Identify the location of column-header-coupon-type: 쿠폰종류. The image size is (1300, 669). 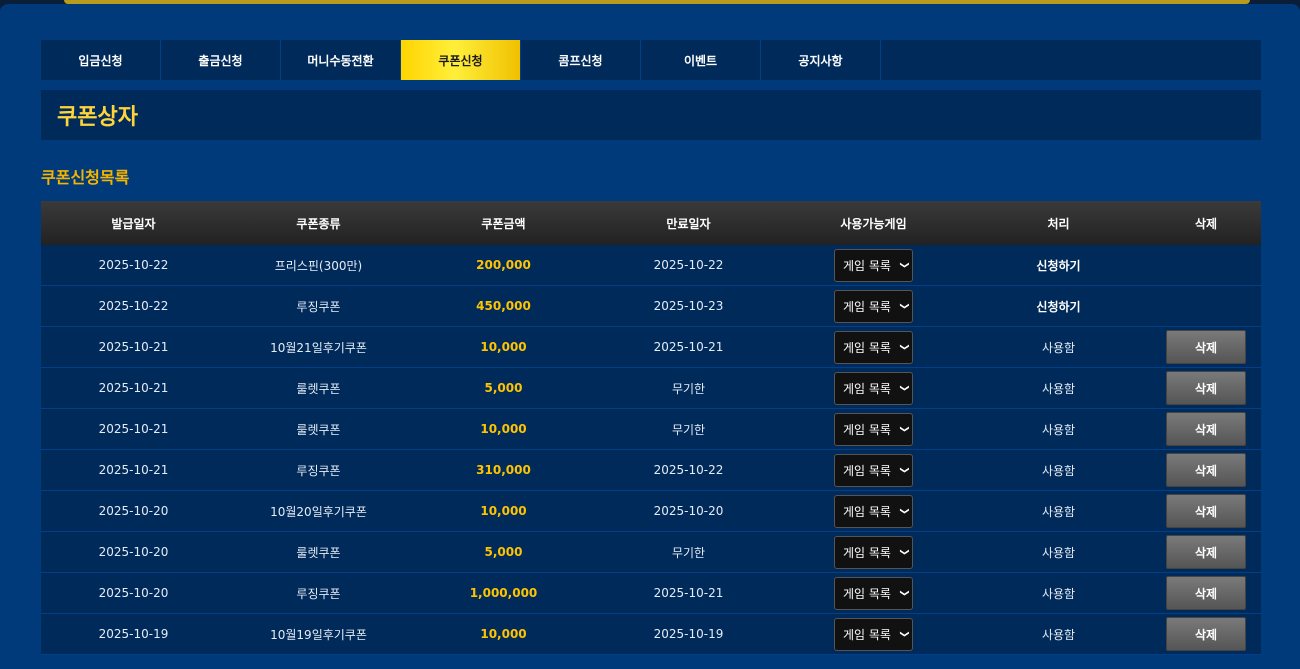
(318, 223).